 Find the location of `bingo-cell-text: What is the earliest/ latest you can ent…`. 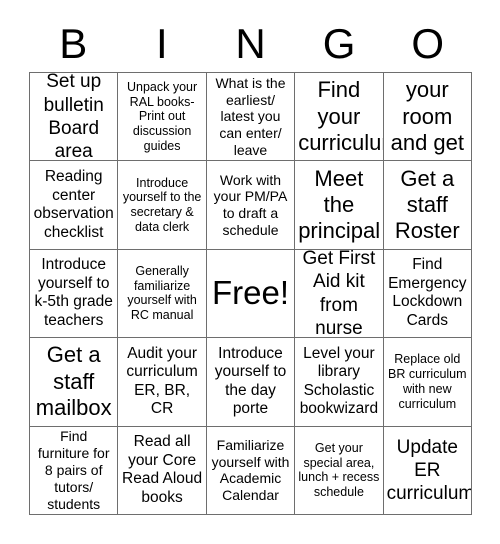

bingo-cell-text: What is the earliest/ latest you can ent… is located at coordinates (250, 116).